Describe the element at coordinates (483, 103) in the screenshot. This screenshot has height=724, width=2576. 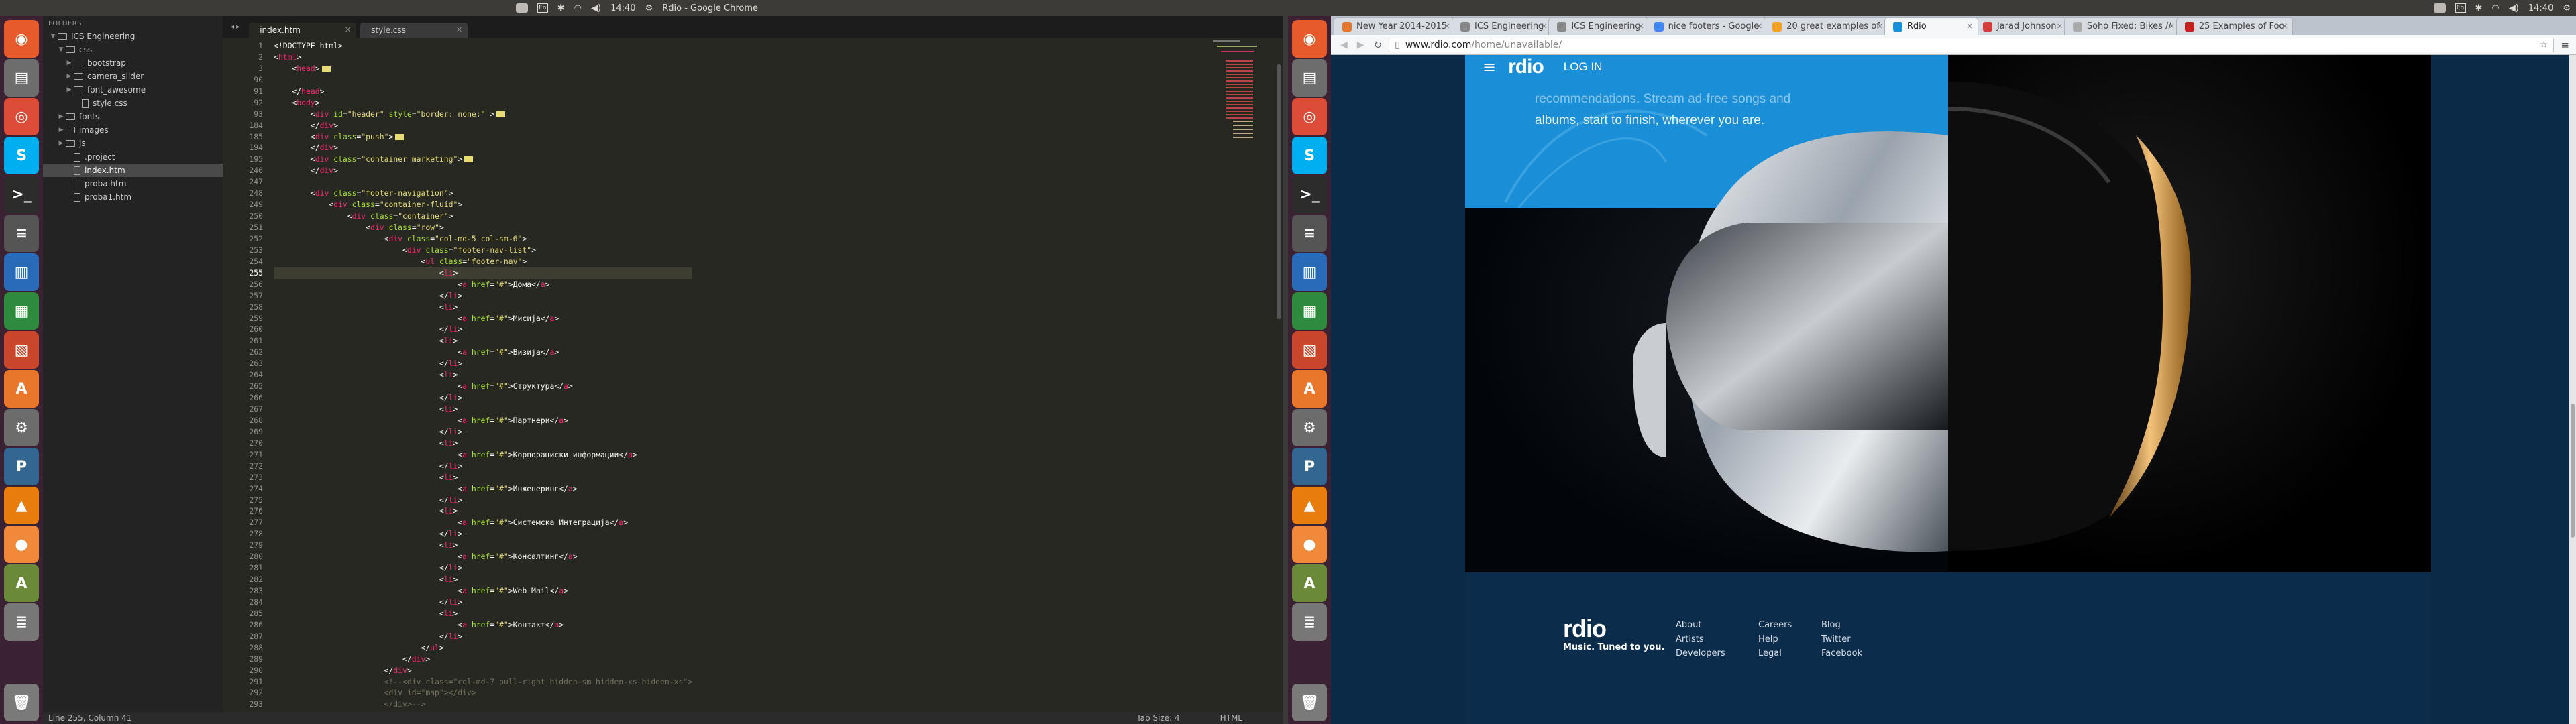
I see `code-line: <body>` at that location.